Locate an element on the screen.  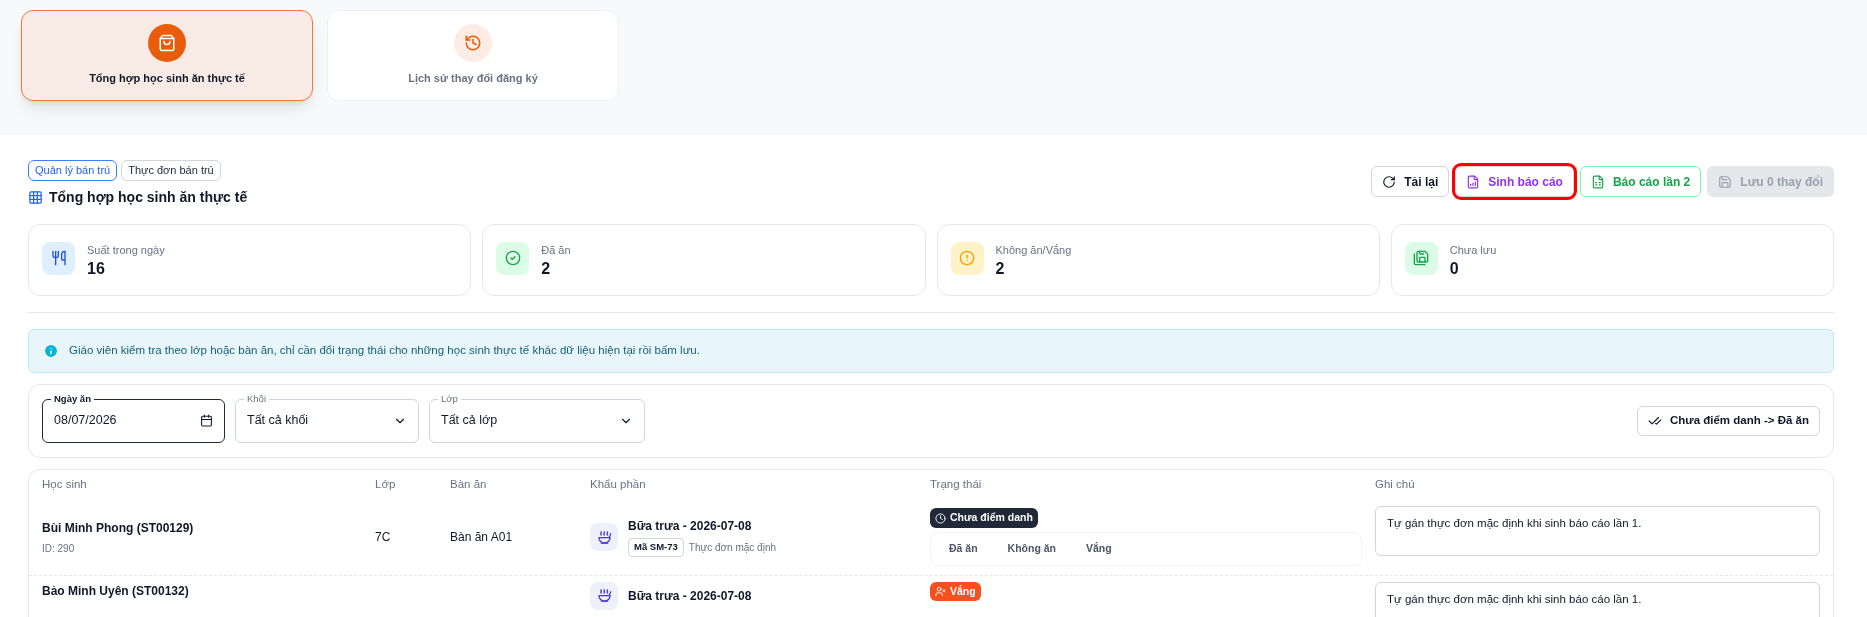
info-icon is located at coordinates (51, 350).